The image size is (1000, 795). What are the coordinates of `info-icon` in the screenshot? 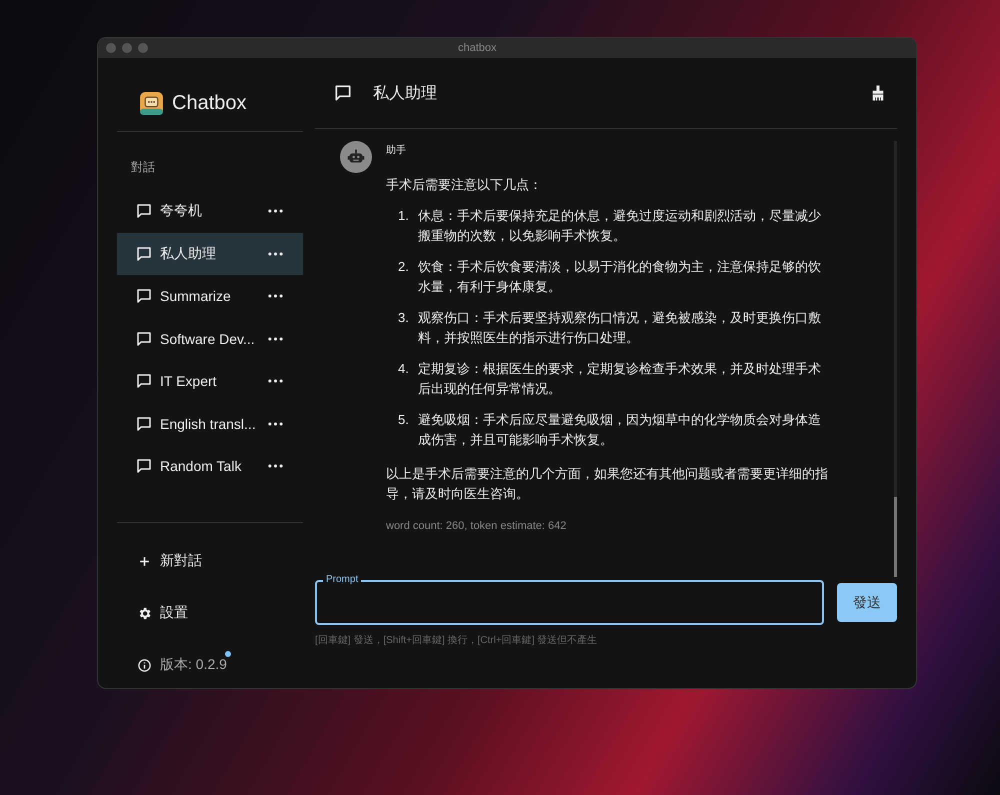 It's located at (144, 665).